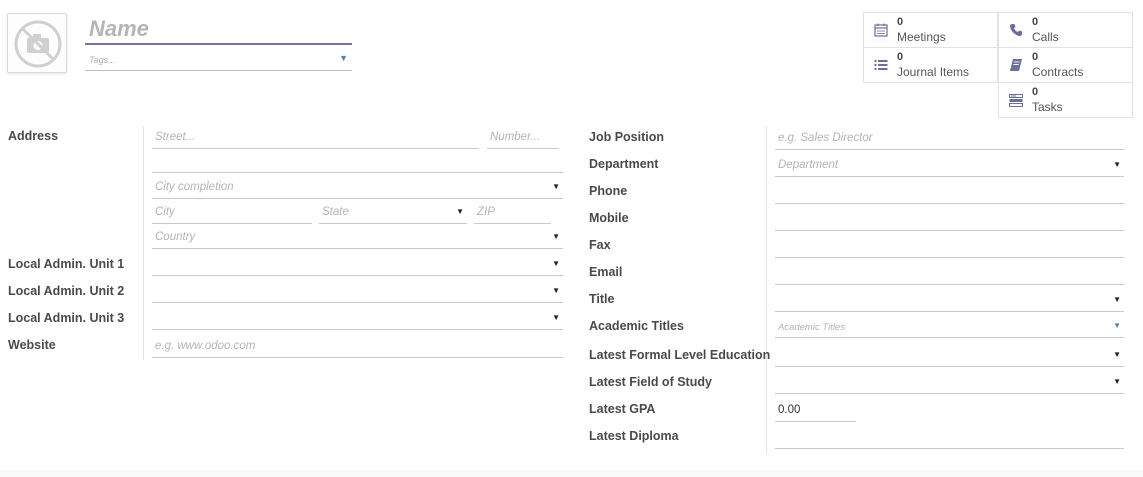  What do you see at coordinates (949, 166) in the screenshot?
I see `department-select: Department ▼` at bounding box center [949, 166].